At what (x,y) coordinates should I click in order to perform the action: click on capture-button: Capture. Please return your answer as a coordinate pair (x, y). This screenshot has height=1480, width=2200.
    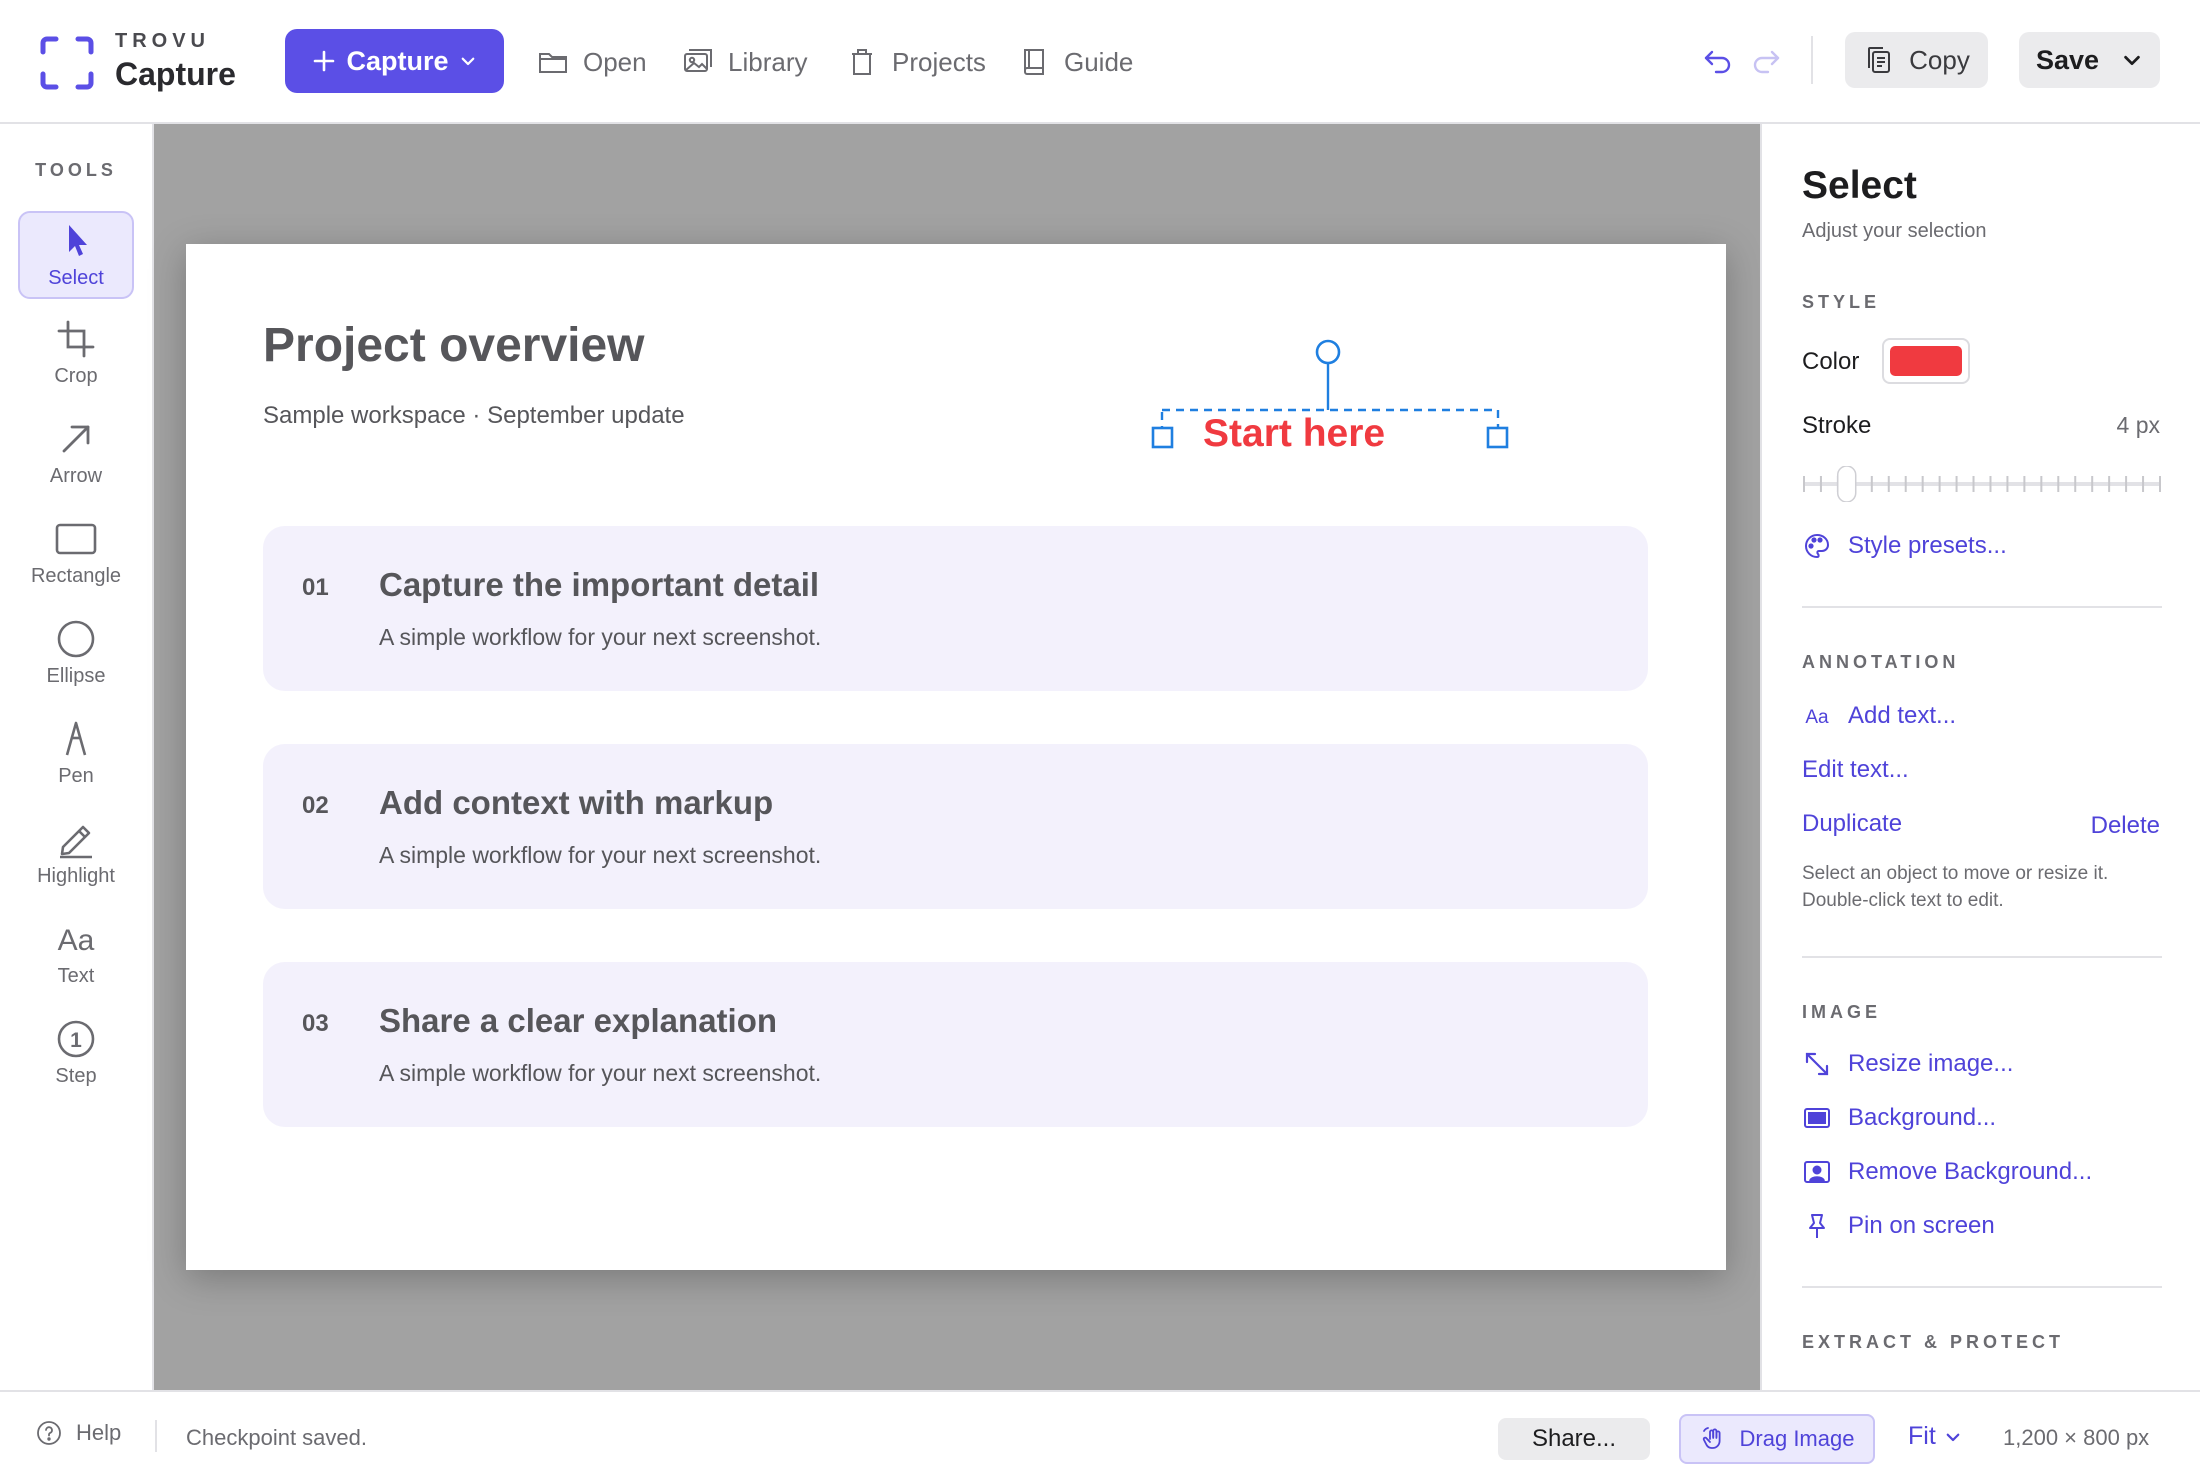
    Looking at the image, I should click on (394, 61).